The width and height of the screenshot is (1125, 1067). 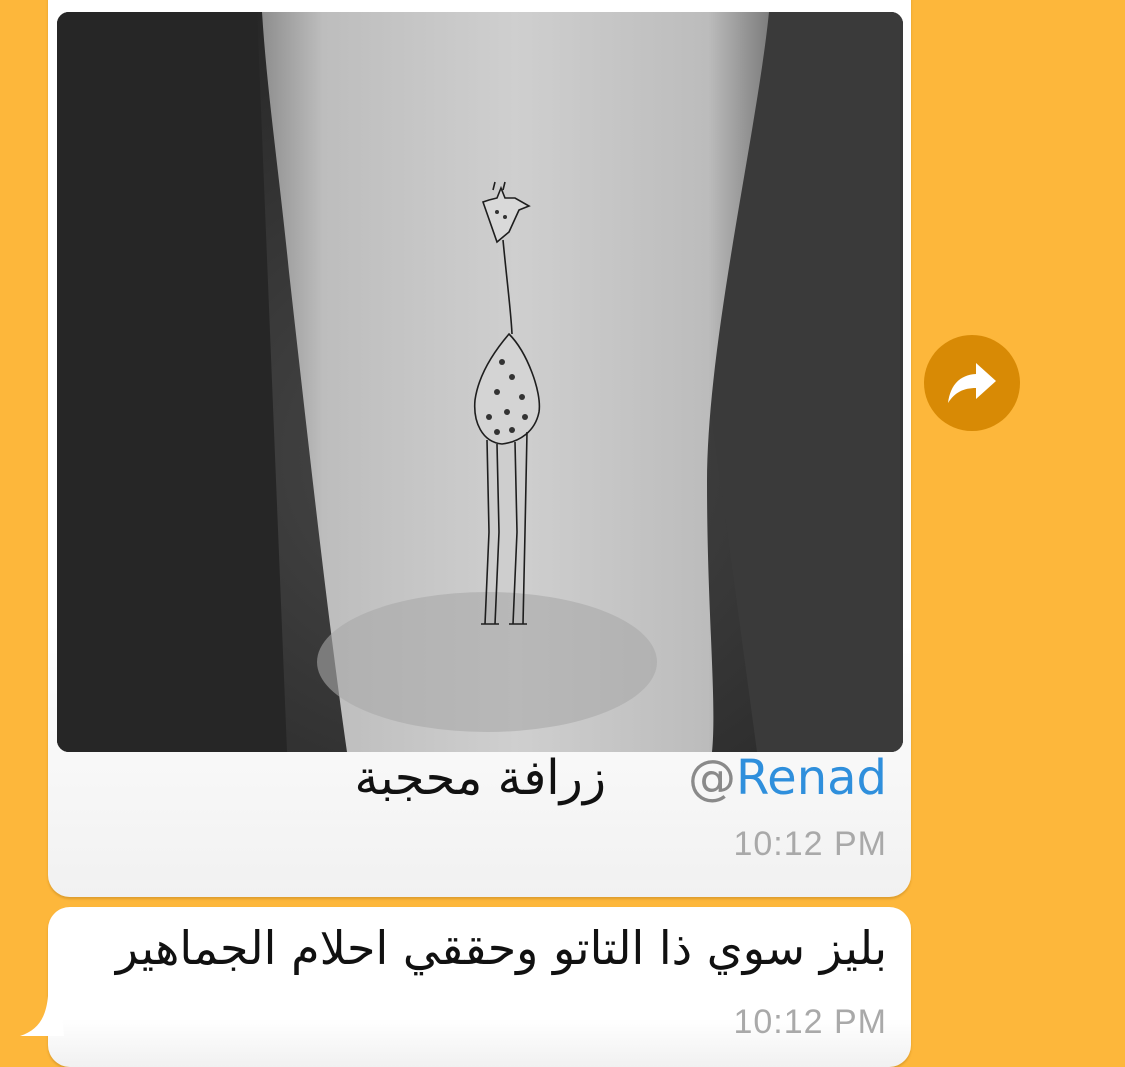 I want to click on photo-caption: @Renad زرافة محجبة, so click(x=620, y=778).